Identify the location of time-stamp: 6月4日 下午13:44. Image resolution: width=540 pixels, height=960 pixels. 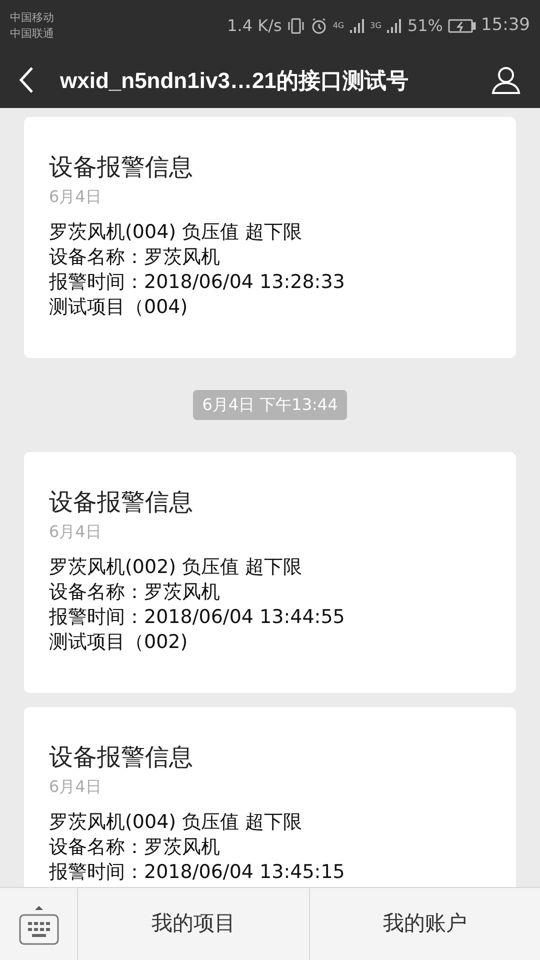
(270, 405).